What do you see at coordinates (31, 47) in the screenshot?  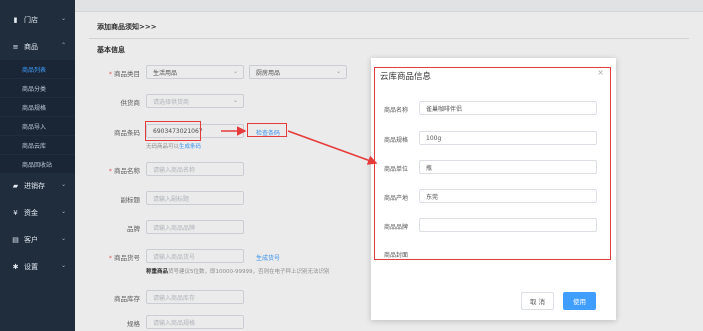 I see `sidebar-item-label: 商品` at bounding box center [31, 47].